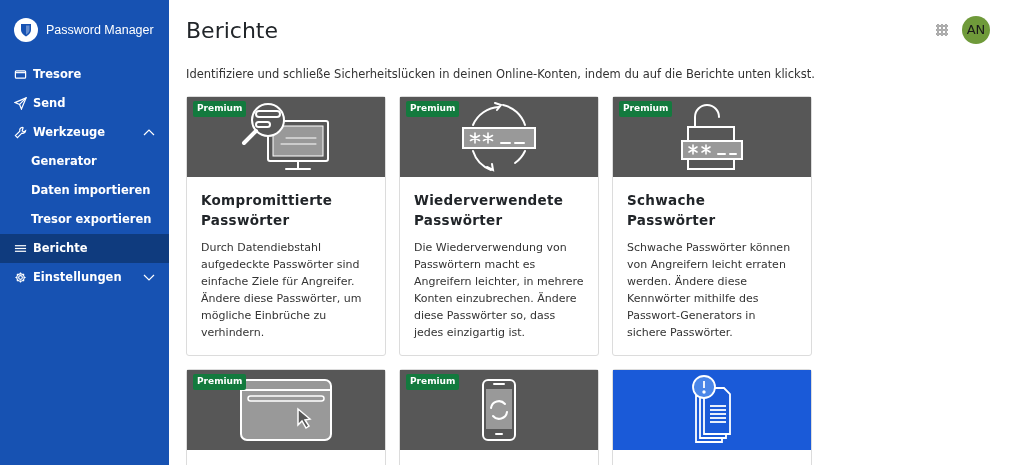 This screenshot has width=1010, height=465. What do you see at coordinates (84, 277) in the screenshot?
I see `nav-item: Einstellungen` at bounding box center [84, 277].